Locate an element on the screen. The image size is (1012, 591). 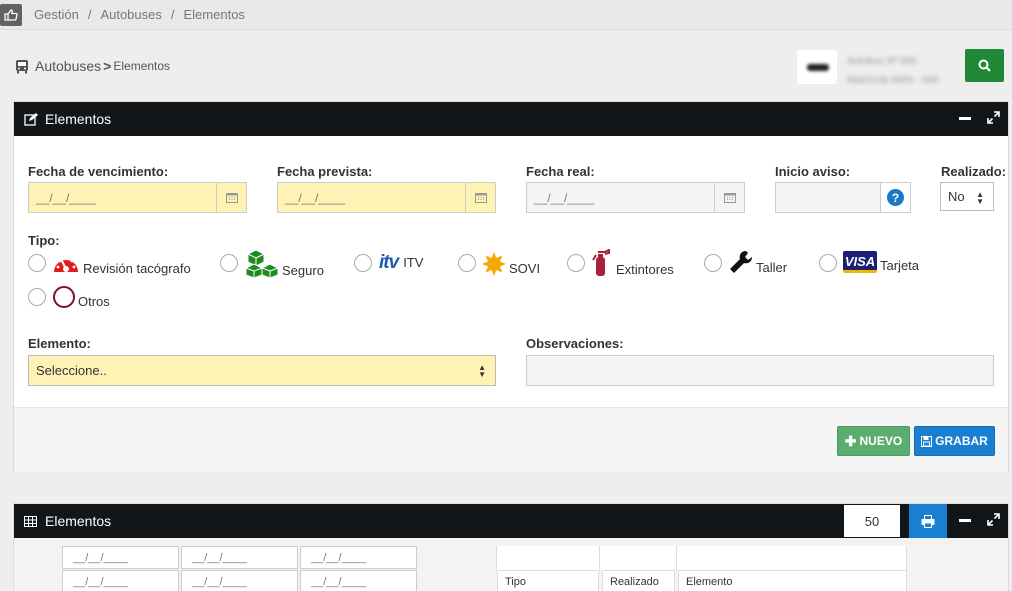
option-taller-label: Taller is located at coordinates (772, 267).